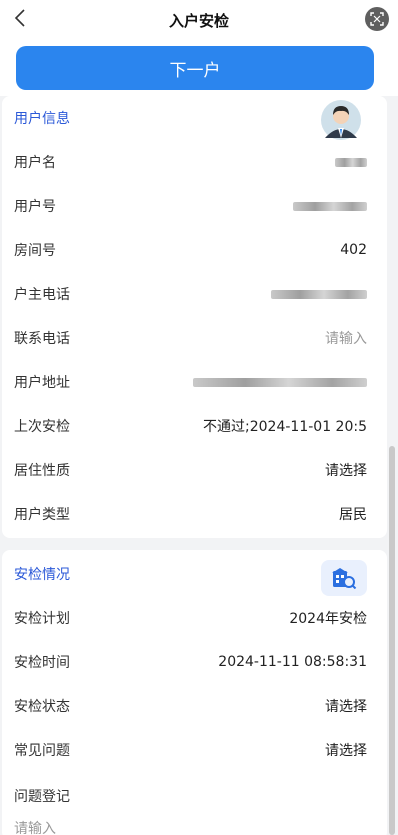  Describe the element at coordinates (280, 382) in the screenshot. I see `redacted-user-address` at that location.